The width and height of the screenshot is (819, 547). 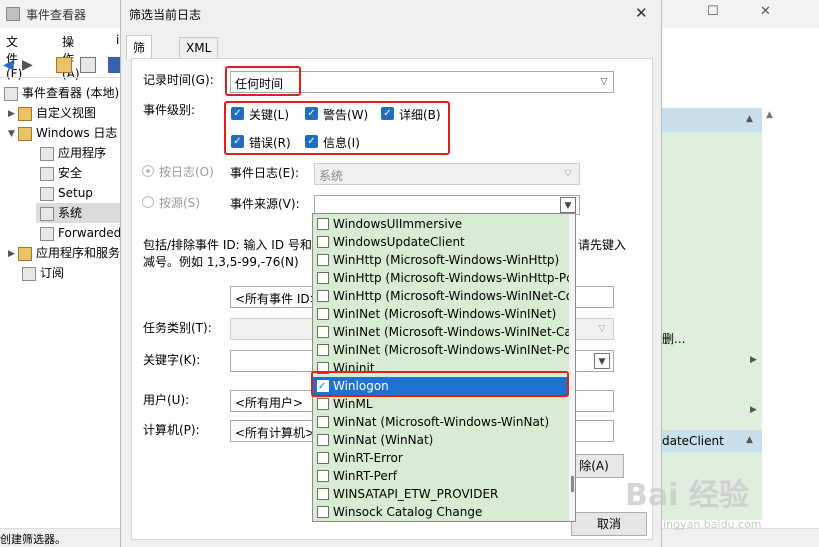 What do you see at coordinates (71, 93) in the screenshot?
I see `tree-root-label: 事件查看器 (本地)` at bounding box center [71, 93].